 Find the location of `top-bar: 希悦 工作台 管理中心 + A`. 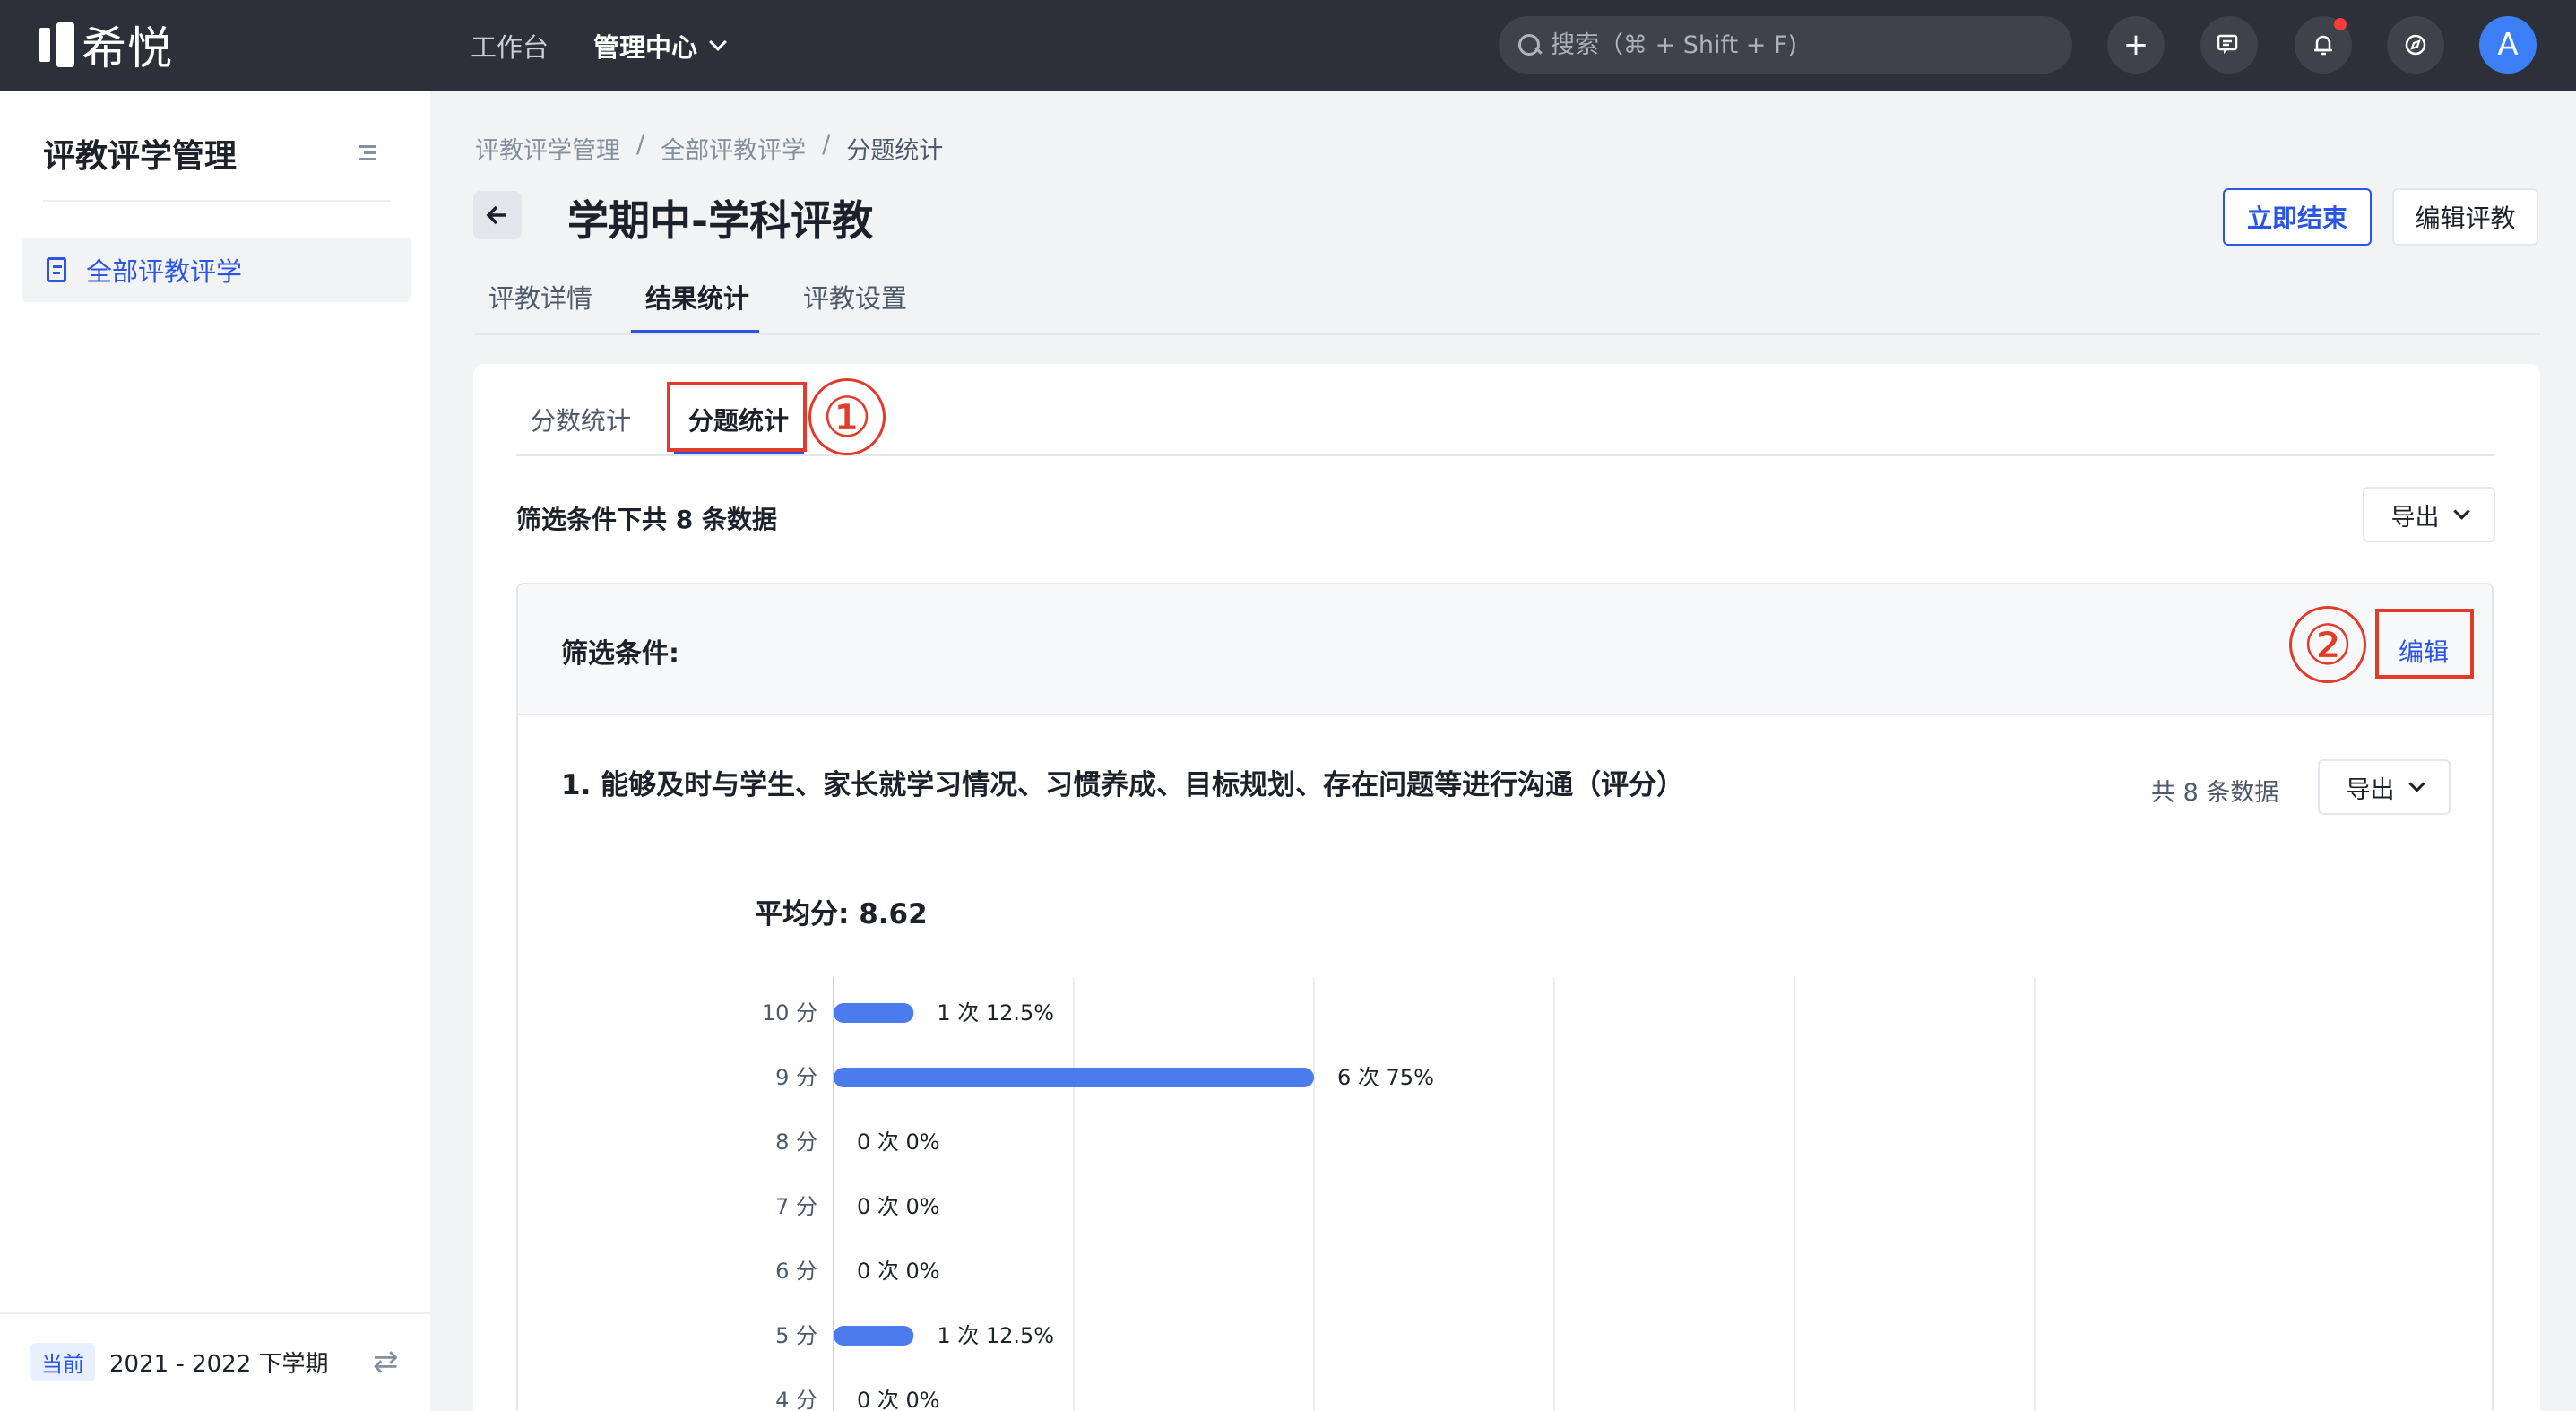

top-bar: 希悦 工作台 管理中心 + A is located at coordinates (1288, 45).